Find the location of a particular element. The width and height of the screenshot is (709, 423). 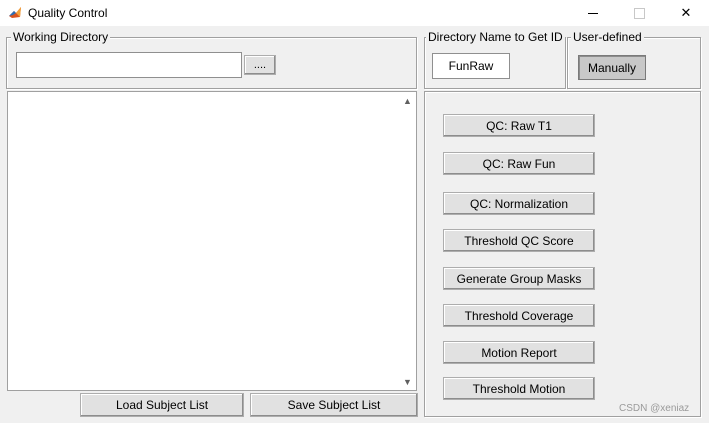

working-directory-label: Working Directory is located at coordinates (61, 37).